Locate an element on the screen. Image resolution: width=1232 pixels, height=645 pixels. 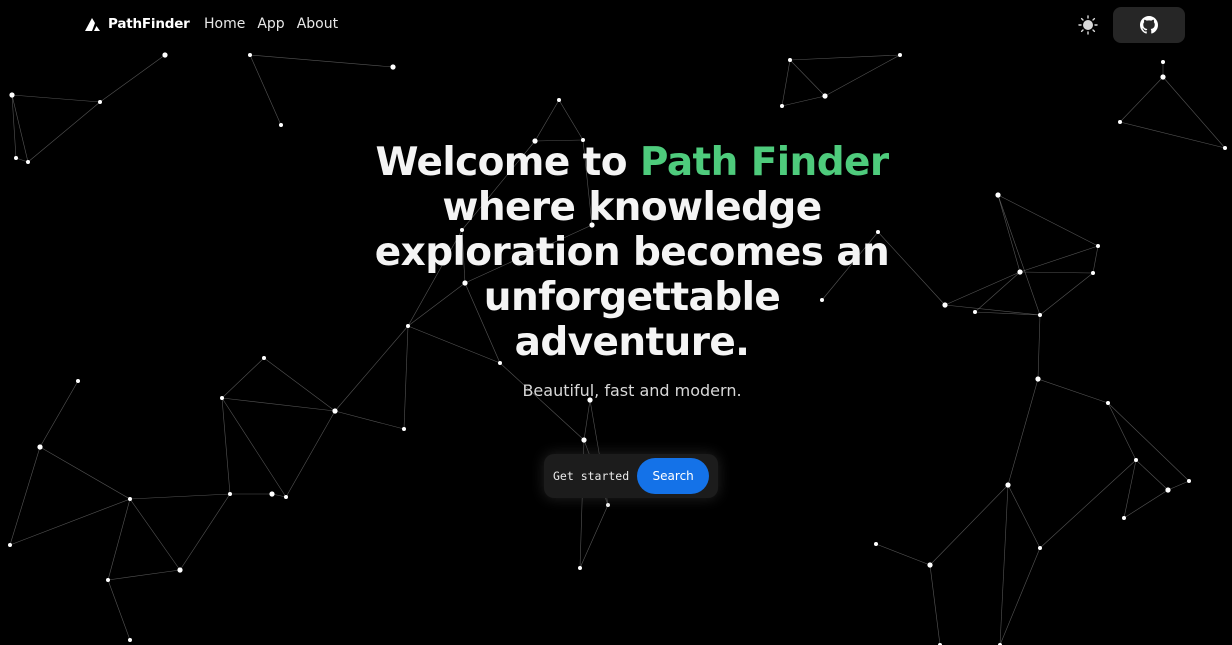
github-button is located at coordinates (1149, 25).